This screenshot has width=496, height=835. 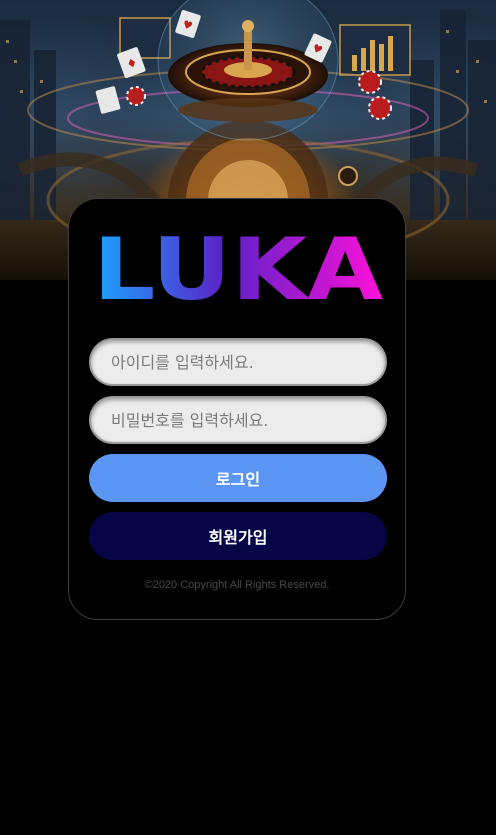 I want to click on copyright-text: ©2020 Copyright All Rights Reserved., so click(x=237, y=585).